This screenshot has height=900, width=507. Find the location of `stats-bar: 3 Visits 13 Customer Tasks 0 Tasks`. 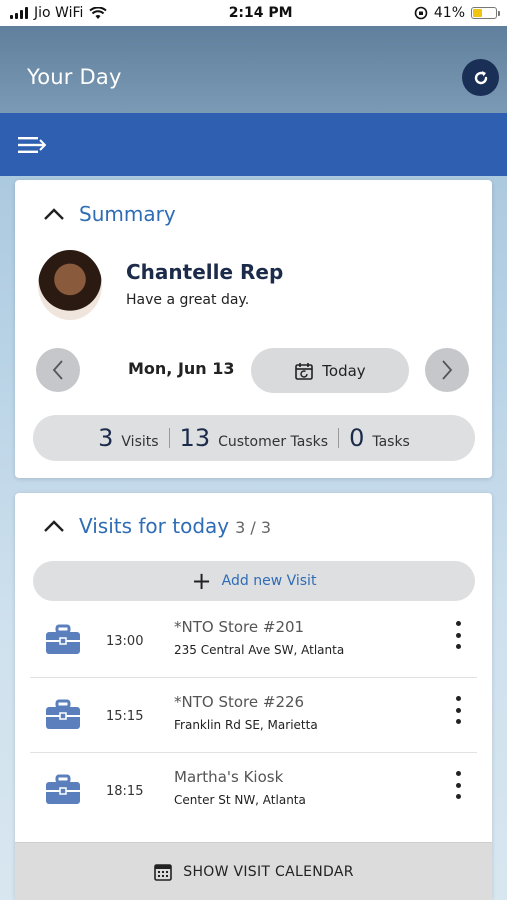

stats-bar: 3 Visits 13 Customer Tasks 0 Tasks is located at coordinates (254, 438).